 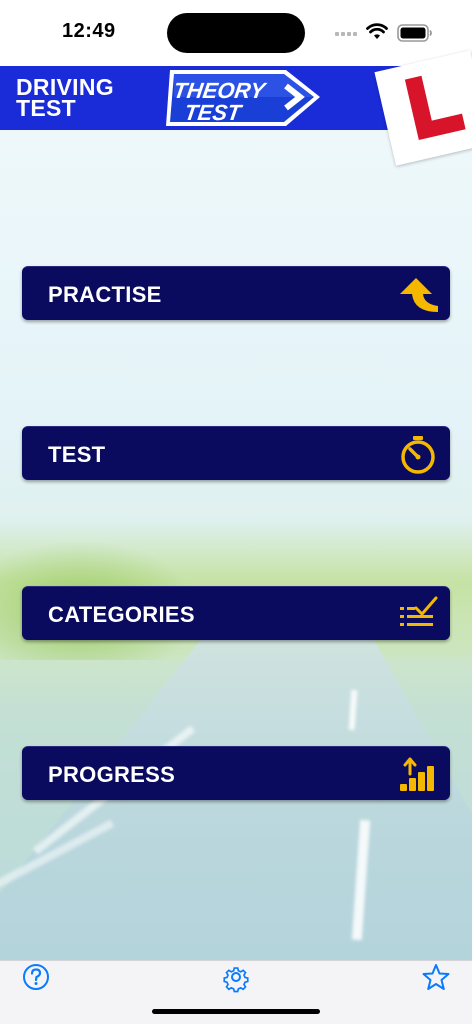 What do you see at coordinates (377, 31) in the screenshot?
I see `wifi-icon` at bounding box center [377, 31].